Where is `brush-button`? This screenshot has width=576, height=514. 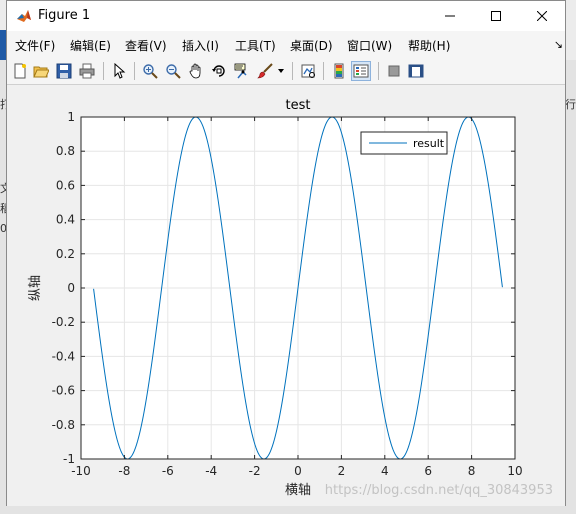
brush-button is located at coordinates (265, 71).